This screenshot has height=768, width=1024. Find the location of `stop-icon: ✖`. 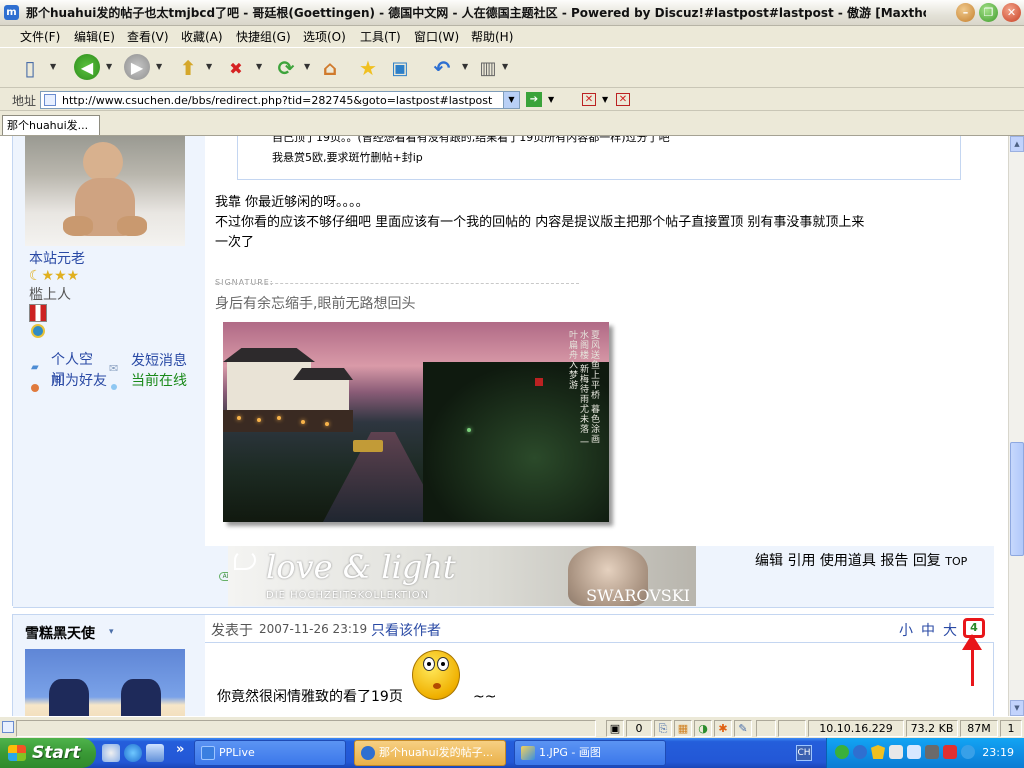

stop-icon: ✖ is located at coordinates (236, 68).